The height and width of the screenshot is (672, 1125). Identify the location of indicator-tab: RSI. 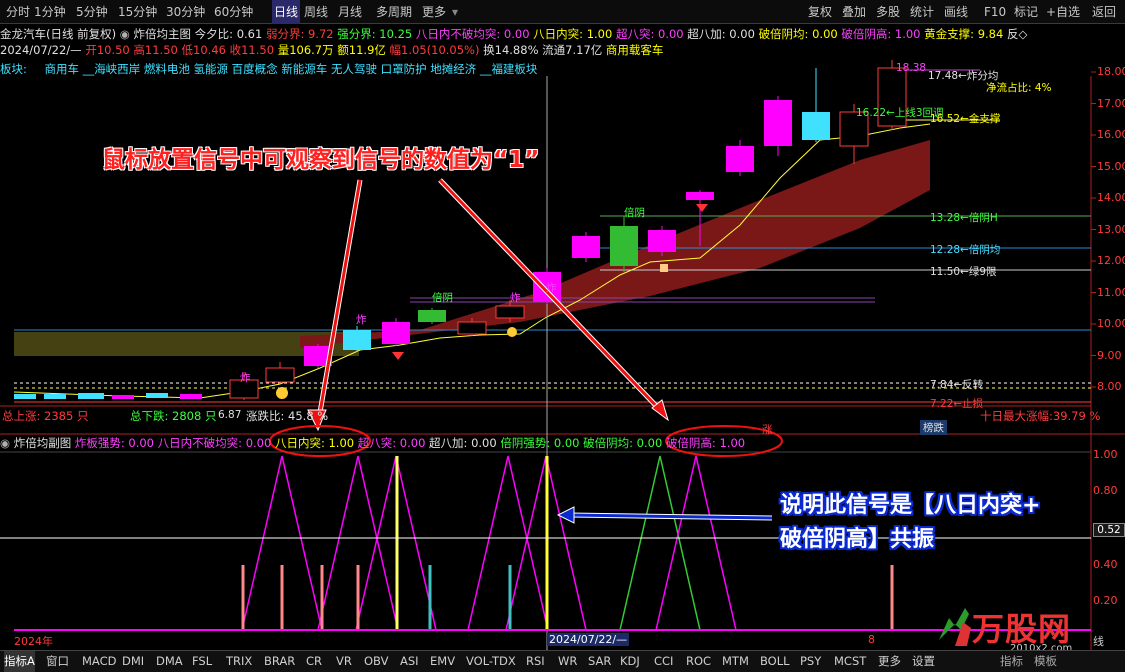
(535, 661).